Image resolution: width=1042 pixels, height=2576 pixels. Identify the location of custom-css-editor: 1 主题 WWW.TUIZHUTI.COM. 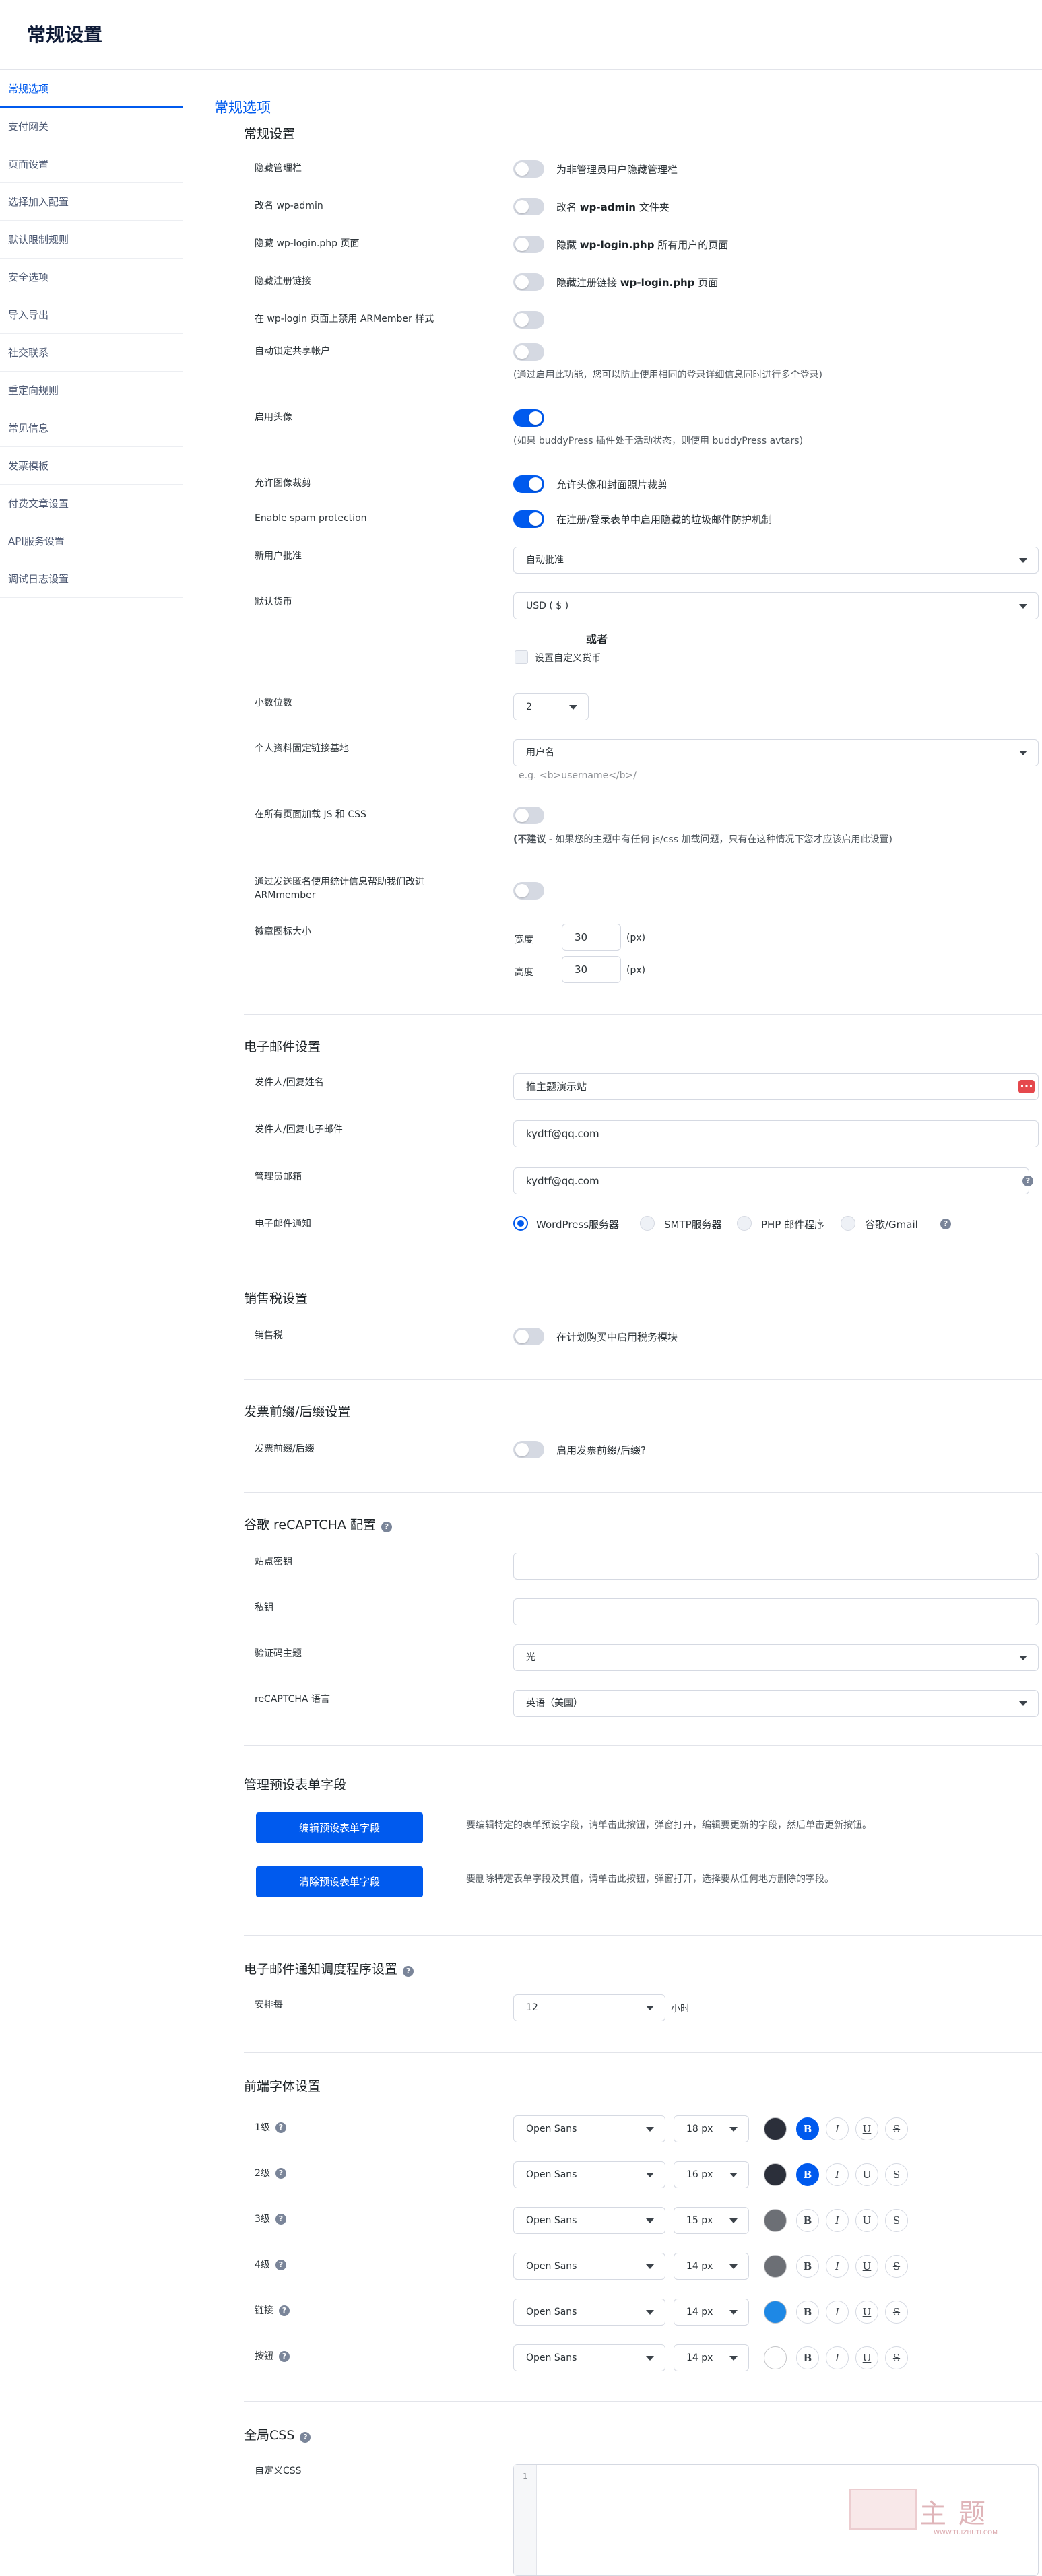
(776, 2520).